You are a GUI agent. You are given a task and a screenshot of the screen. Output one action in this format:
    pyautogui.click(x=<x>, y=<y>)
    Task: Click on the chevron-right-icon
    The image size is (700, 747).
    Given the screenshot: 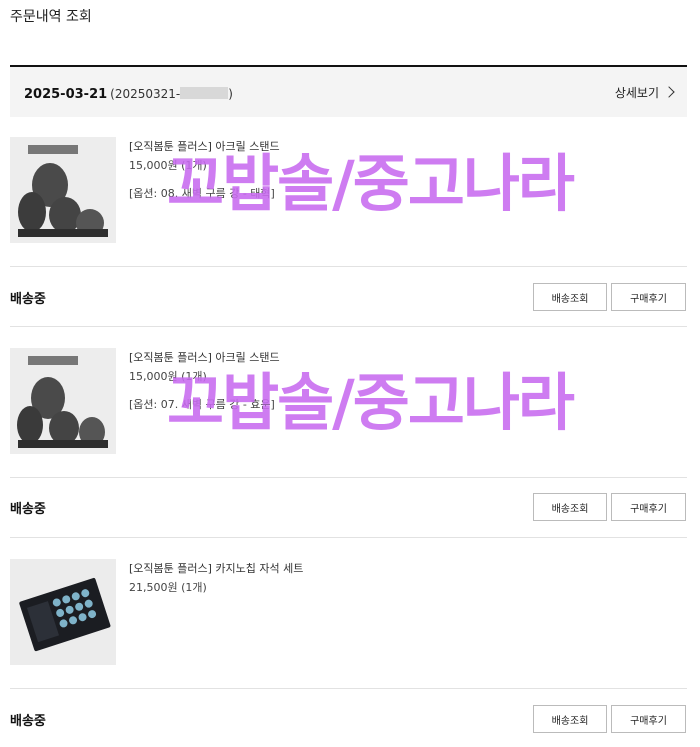 What is the action you would take?
    pyautogui.click(x=669, y=92)
    